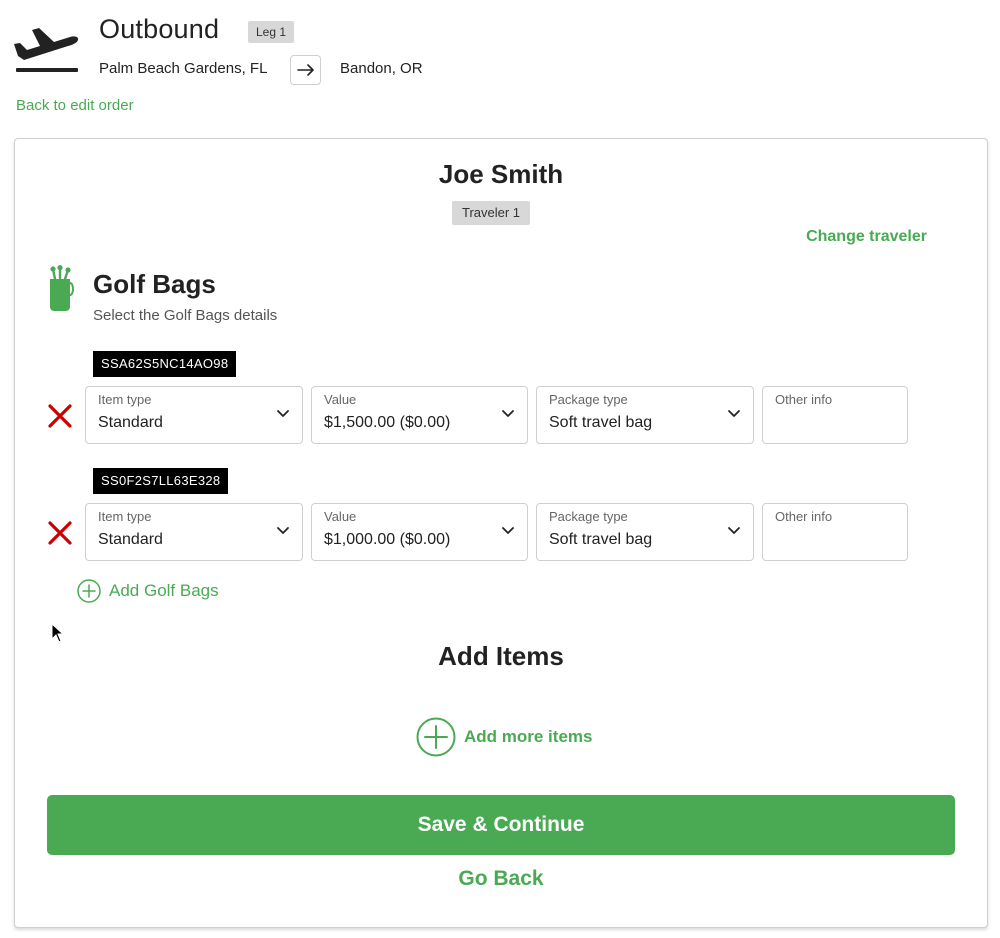 Image resolution: width=1000 pixels, height=938 pixels. What do you see at coordinates (58, 633) in the screenshot?
I see `mouse-cursor-icon` at bounding box center [58, 633].